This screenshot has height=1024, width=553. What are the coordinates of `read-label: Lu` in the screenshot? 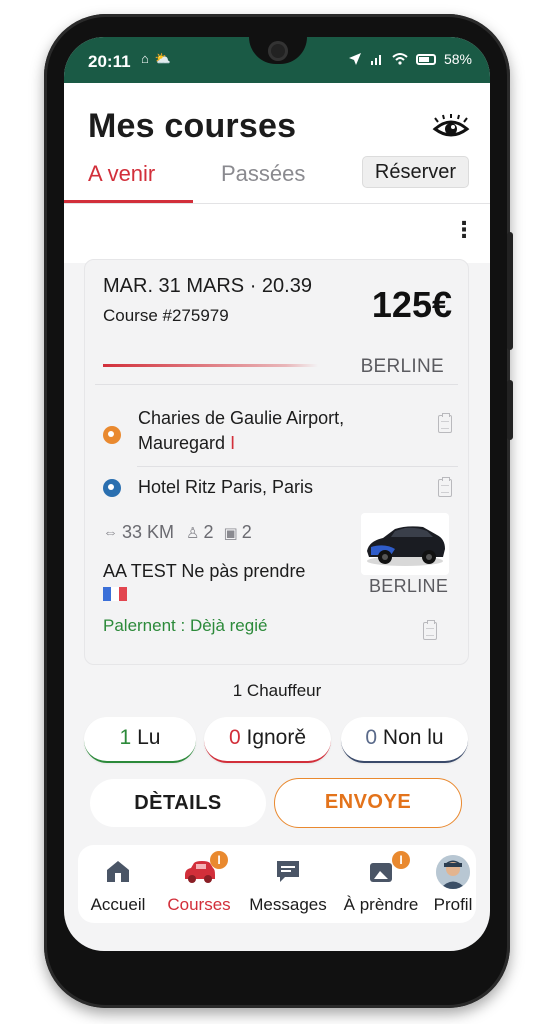 It's located at (149, 737).